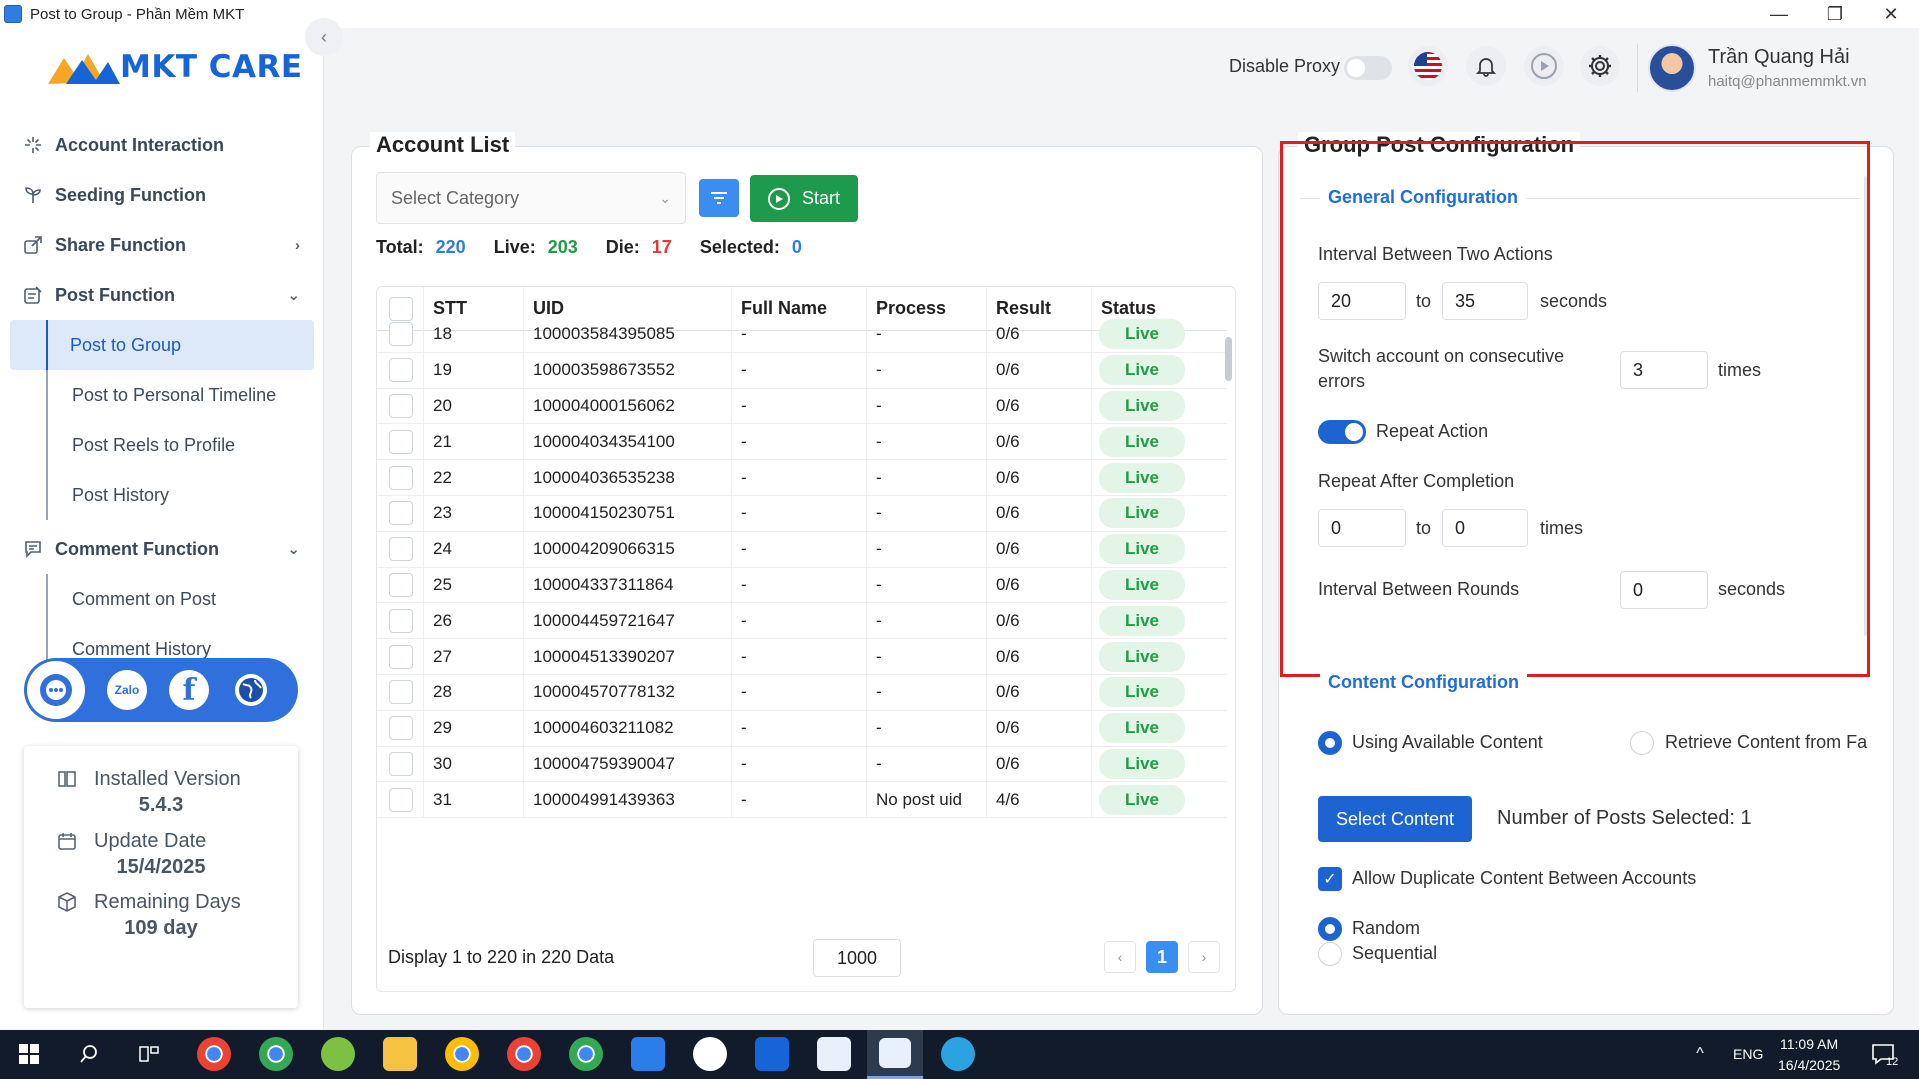 This screenshot has width=1919, height=1079. What do you see at coordinates (29, 1054) in the screenshot?
I see `windows-start-icon` at bounding box center [29, 1054].